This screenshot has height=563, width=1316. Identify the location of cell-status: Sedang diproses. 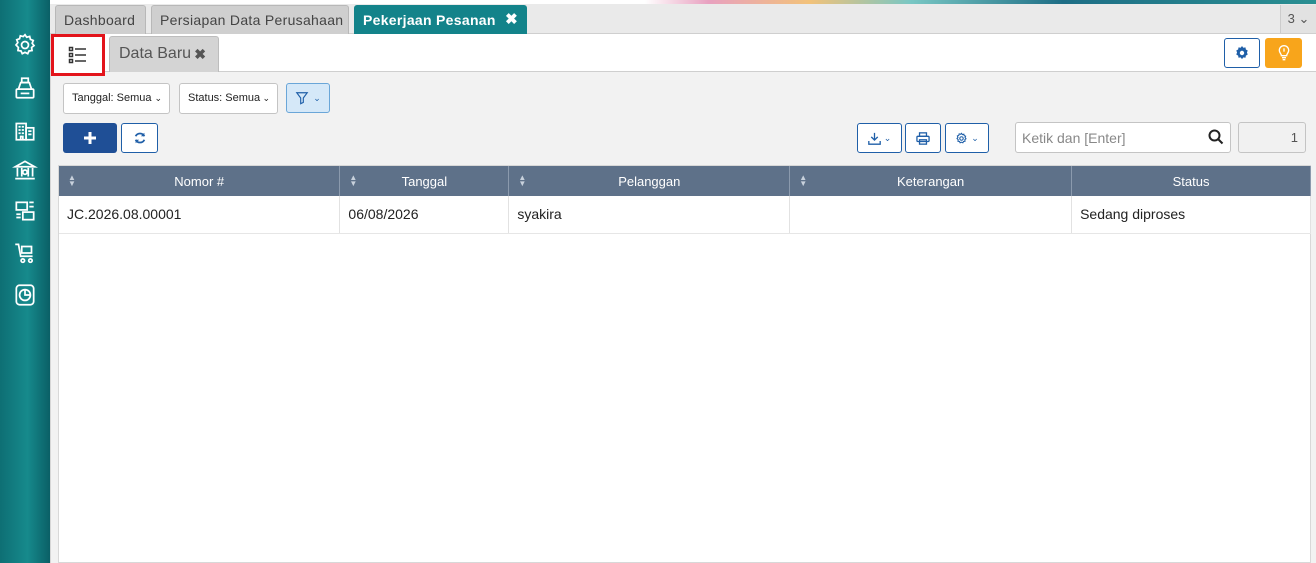
(1191, 215).